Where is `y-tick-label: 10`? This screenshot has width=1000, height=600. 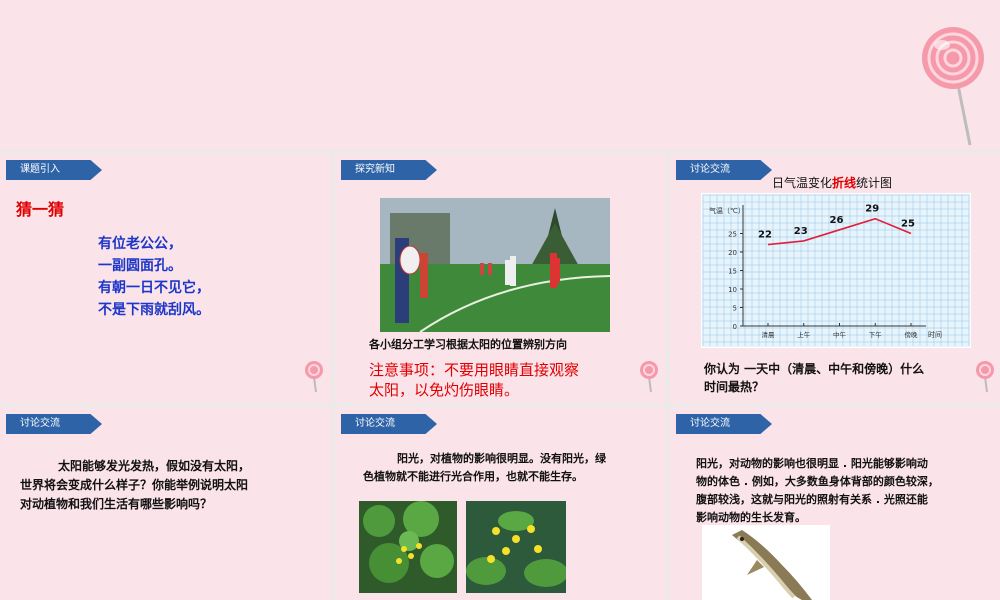
y-tick-label: 10 is located at coordinates (732, 290).